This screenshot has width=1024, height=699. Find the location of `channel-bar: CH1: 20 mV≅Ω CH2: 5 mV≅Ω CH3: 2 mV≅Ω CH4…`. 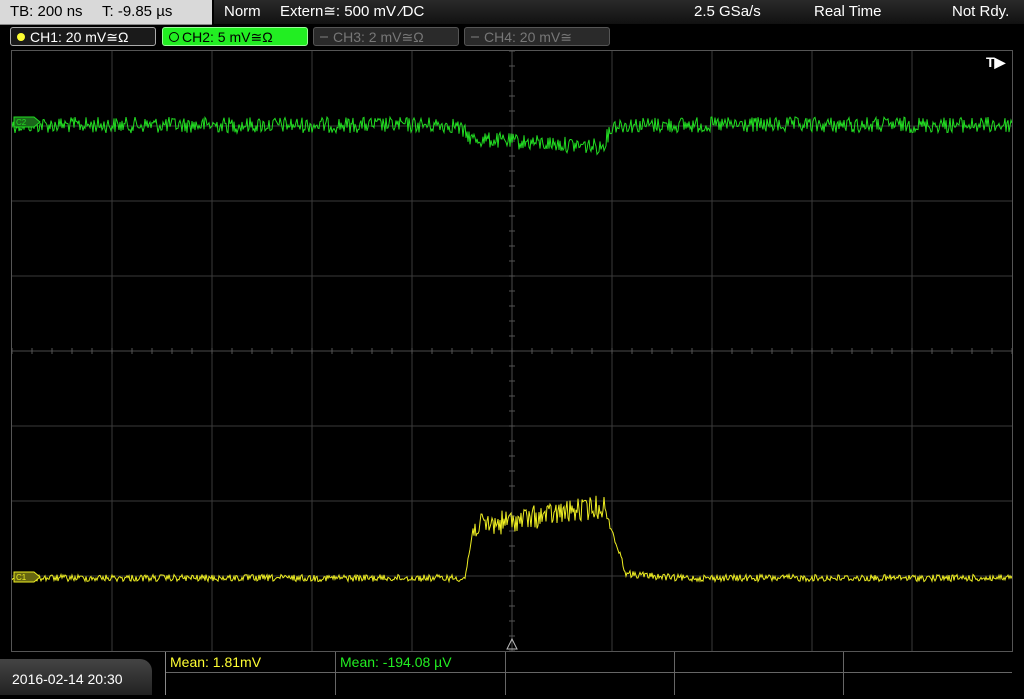

channel-bar: CH1: 20 mV≅Ω CH2: 5 mV≅Ω CH3: 2 mV≅Ω CH4… is located at coordinates (512, 37).